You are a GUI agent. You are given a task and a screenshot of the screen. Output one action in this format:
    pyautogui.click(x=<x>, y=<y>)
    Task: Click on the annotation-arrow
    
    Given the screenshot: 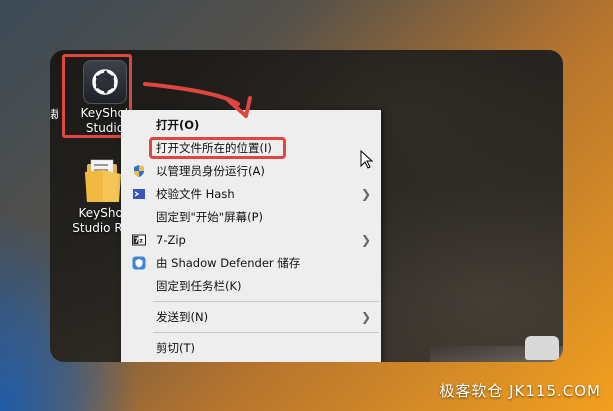 What is the action you would take?
    pyautogui.click(x=197, y=100)
    